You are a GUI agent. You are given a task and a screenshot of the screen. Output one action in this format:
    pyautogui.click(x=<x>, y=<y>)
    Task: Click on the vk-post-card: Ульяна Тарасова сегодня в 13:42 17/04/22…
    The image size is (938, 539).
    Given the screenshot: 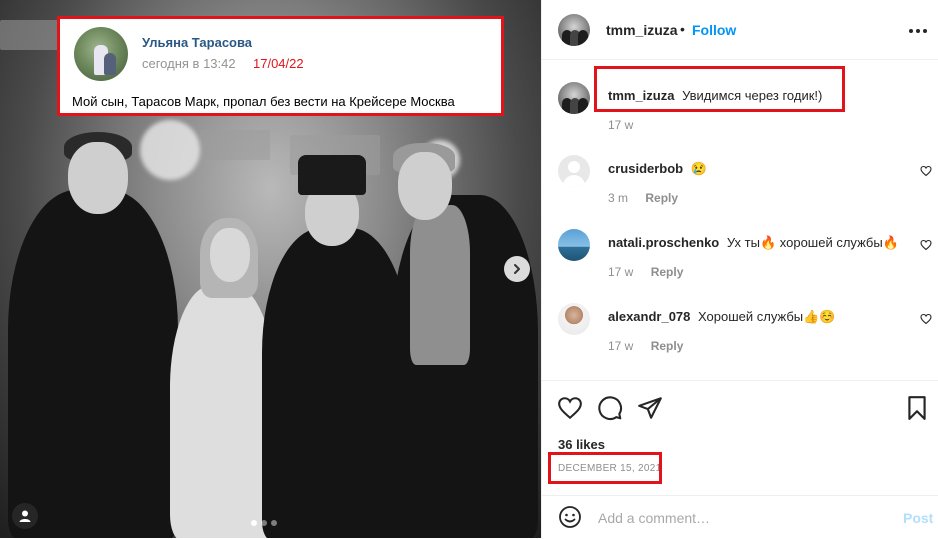 What is the action you would take?
    pyautogui.click(x=280, y=66)
    